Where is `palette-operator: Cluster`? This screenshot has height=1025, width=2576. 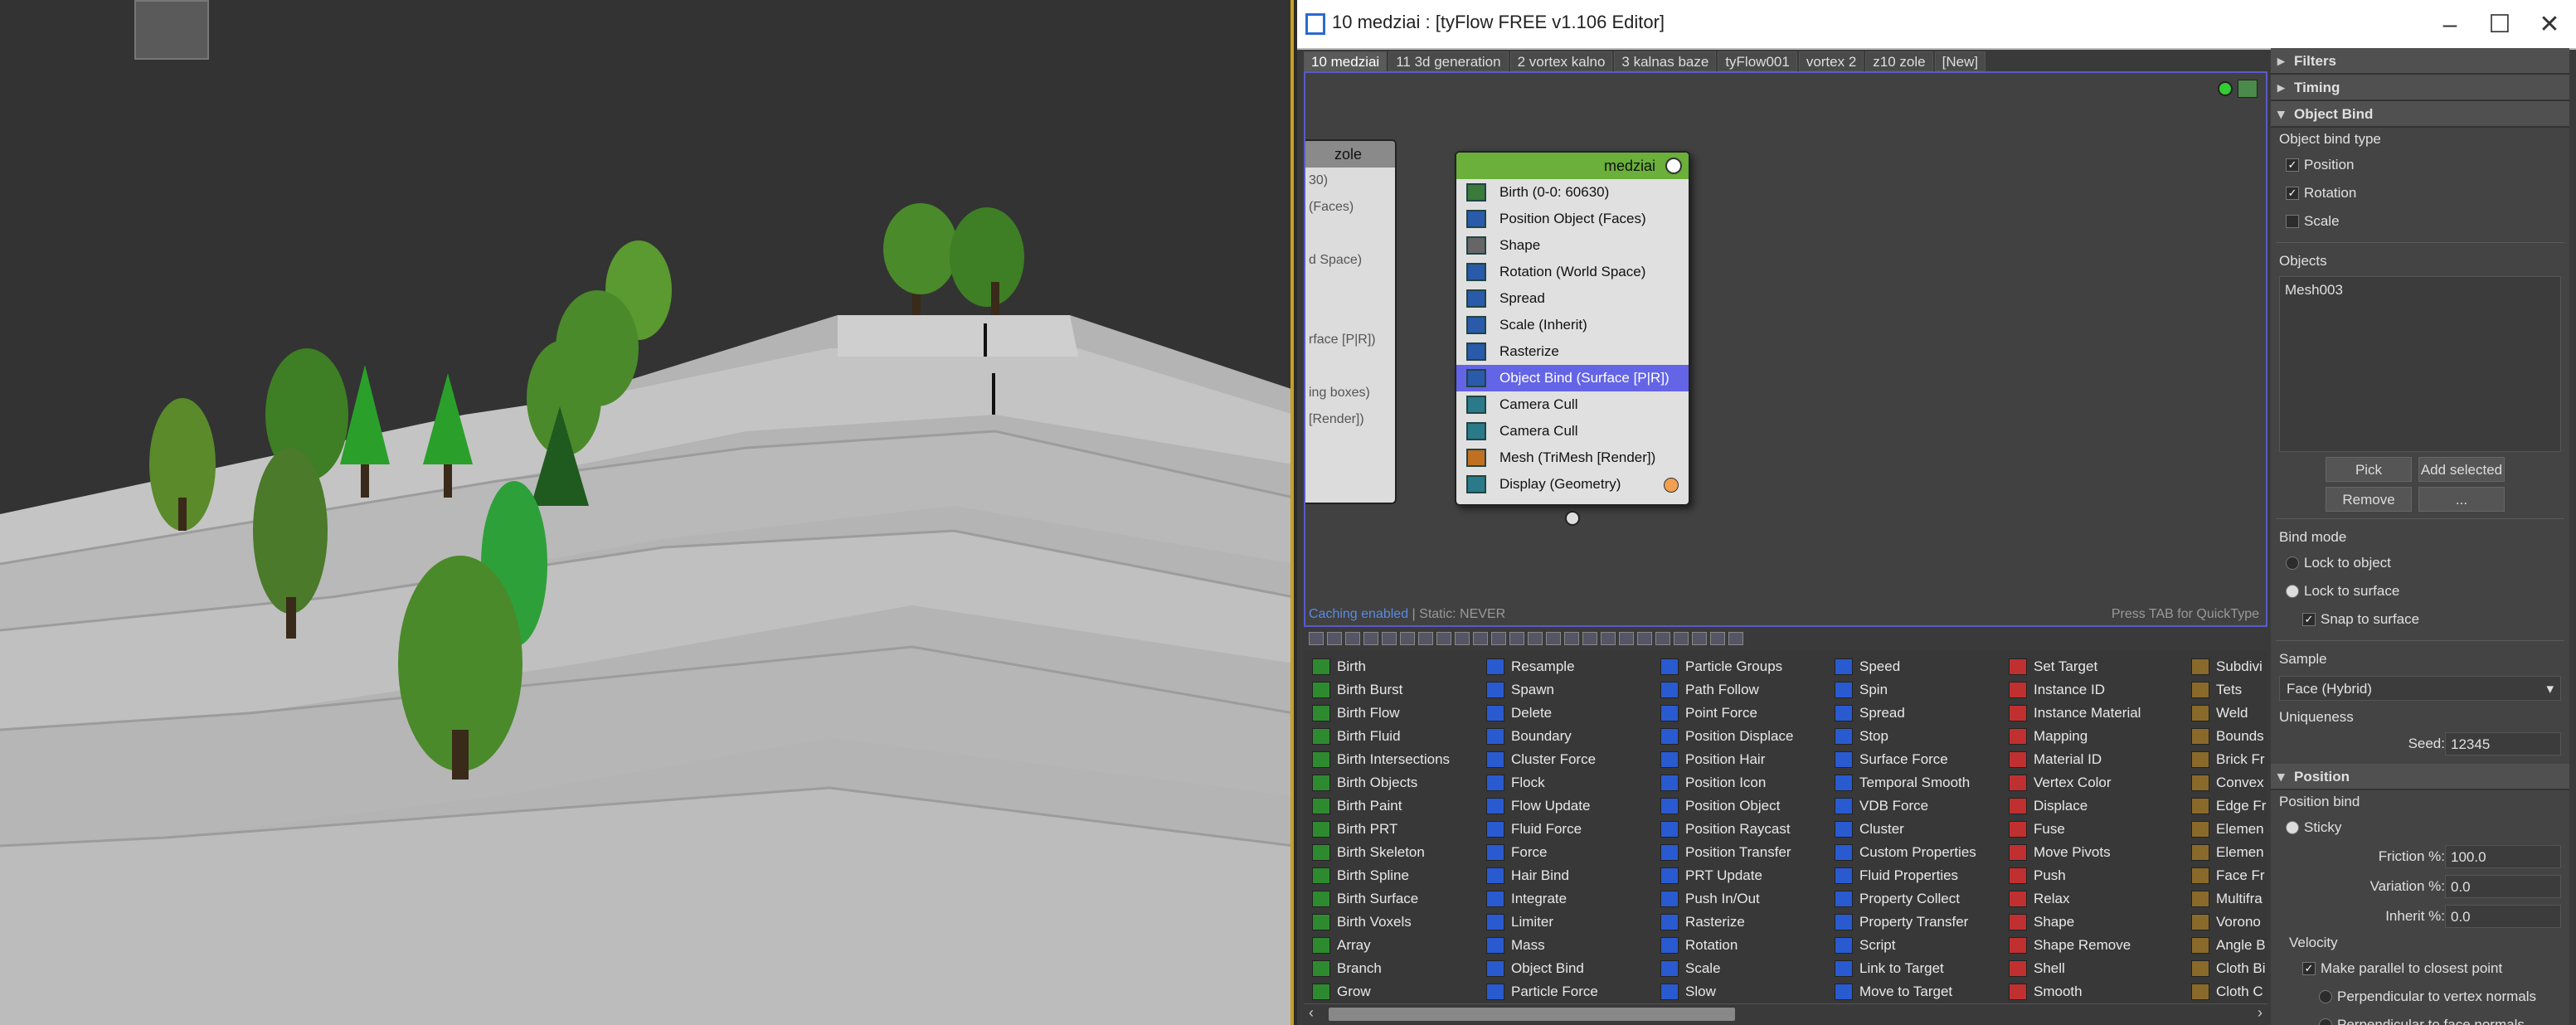
palette-operator: Cluster is located at coordinates (1913, 829).